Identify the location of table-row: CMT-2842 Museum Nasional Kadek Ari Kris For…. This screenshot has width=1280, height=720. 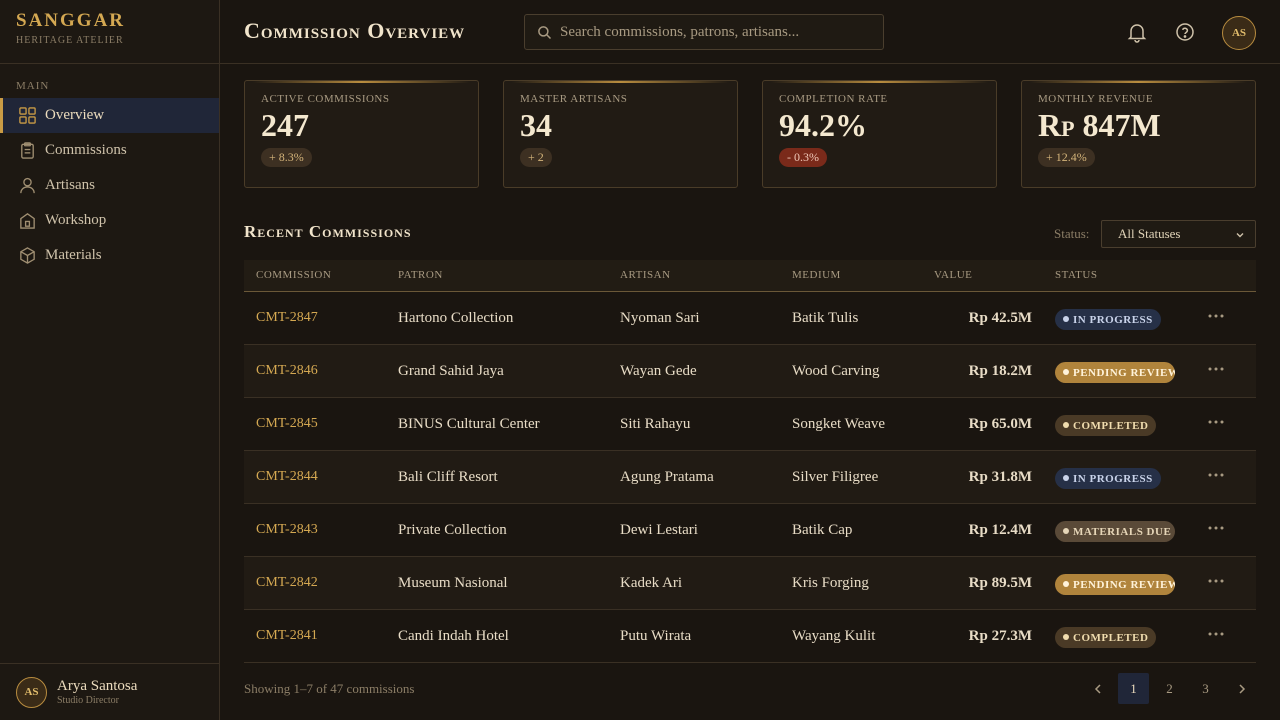
(750, 583).